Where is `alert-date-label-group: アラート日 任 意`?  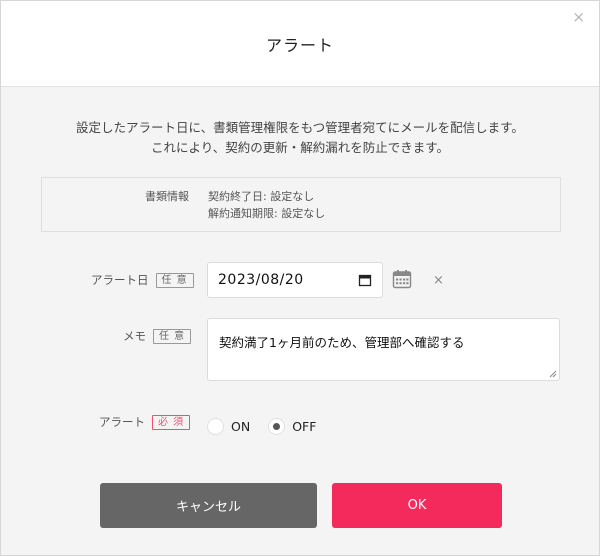 alert-date-label-group: アラート日 任 意 is located at coordinates (142, 280).